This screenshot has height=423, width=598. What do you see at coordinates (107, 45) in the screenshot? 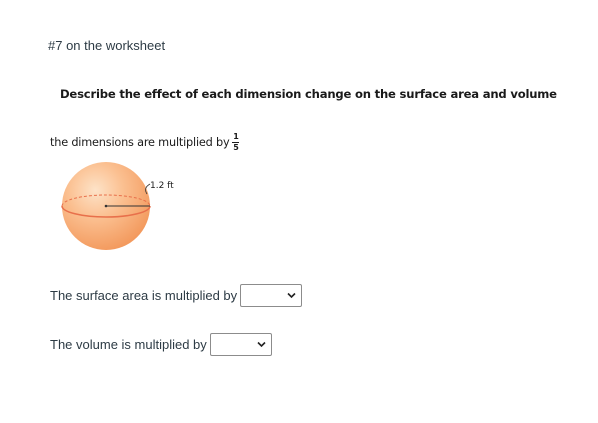
I see `question-title: #7 on the worksheet` at bounding box center [107, 45].